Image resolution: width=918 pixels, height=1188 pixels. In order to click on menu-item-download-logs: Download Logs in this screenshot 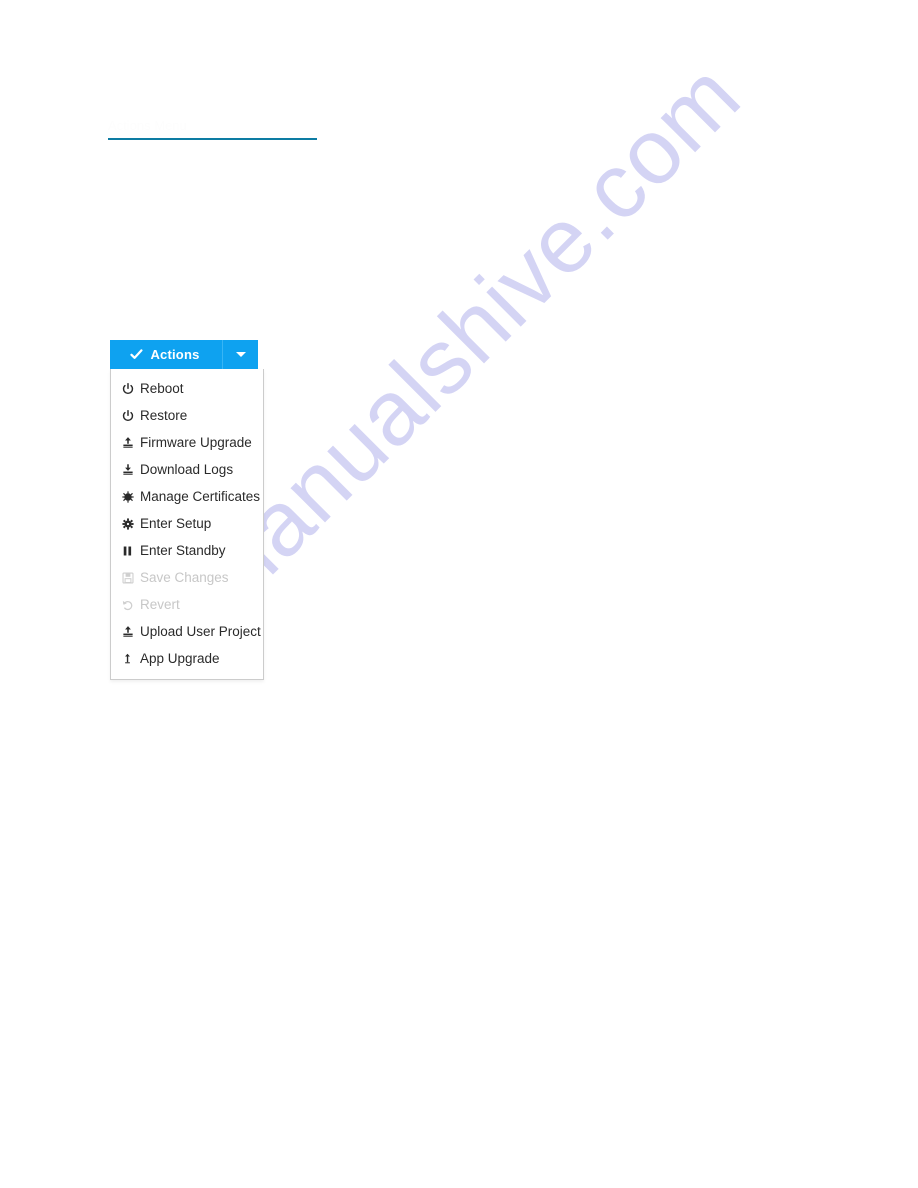, I will do `click(187, 469)`.